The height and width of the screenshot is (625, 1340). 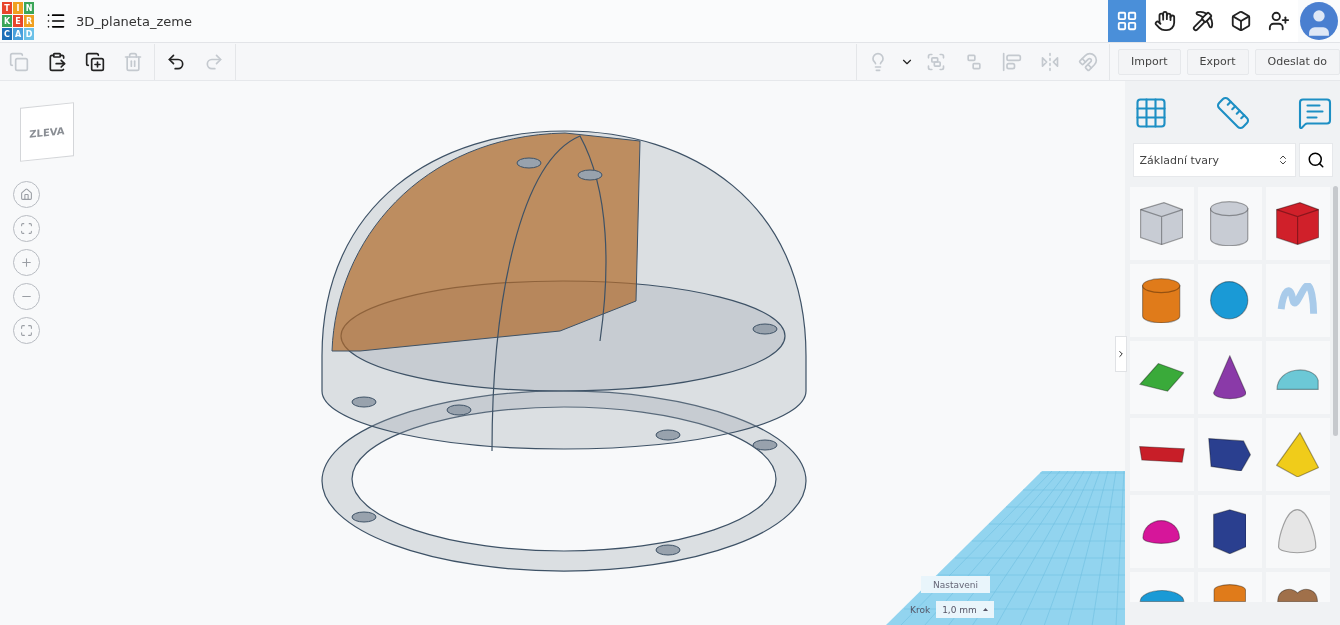 What do you see at coordinates (1121, 354) in the screenshot?
I see `chevron-right-icon` at bounding box center [1121, 354].